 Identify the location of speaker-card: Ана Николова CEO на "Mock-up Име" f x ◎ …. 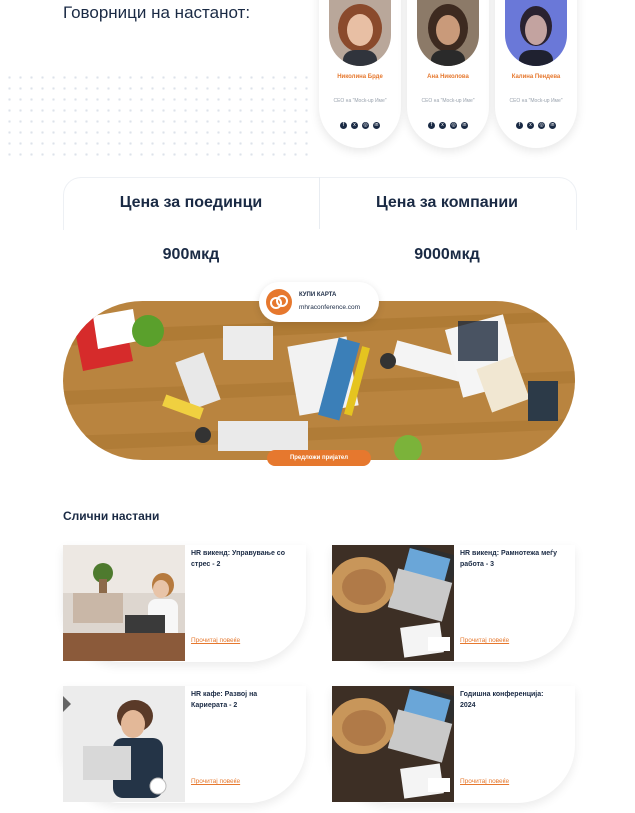
(448, 74).